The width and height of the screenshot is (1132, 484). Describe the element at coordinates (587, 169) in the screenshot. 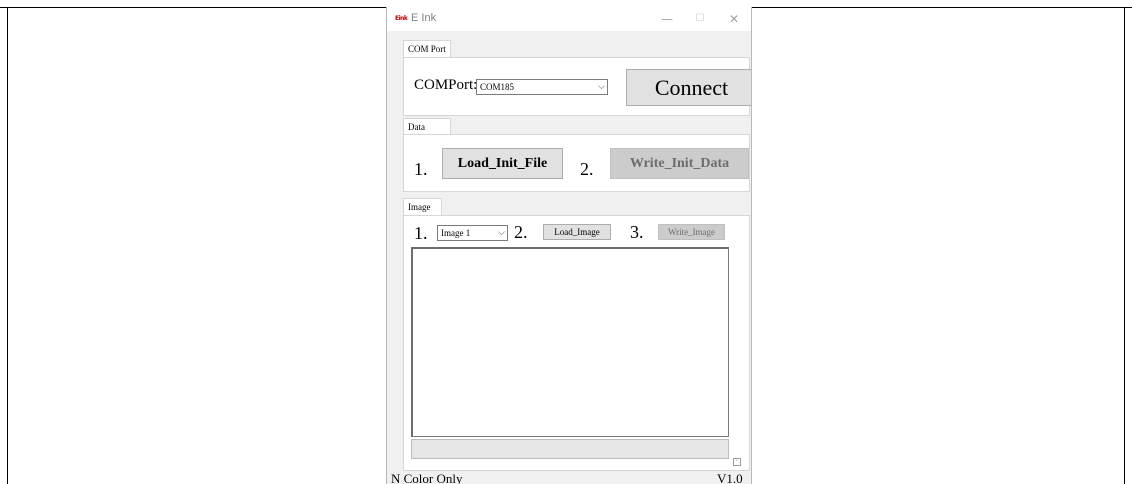

I see `data-step-2: 2.` at that location.